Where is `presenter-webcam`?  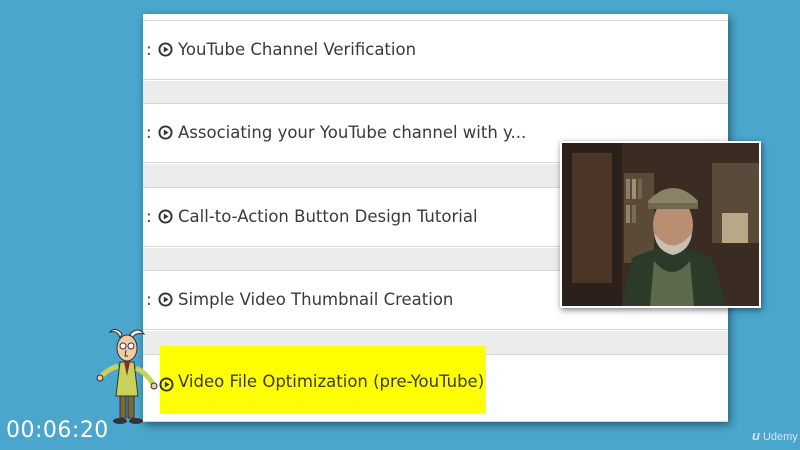
presenter-webcam is located at coordinates (660, 224).